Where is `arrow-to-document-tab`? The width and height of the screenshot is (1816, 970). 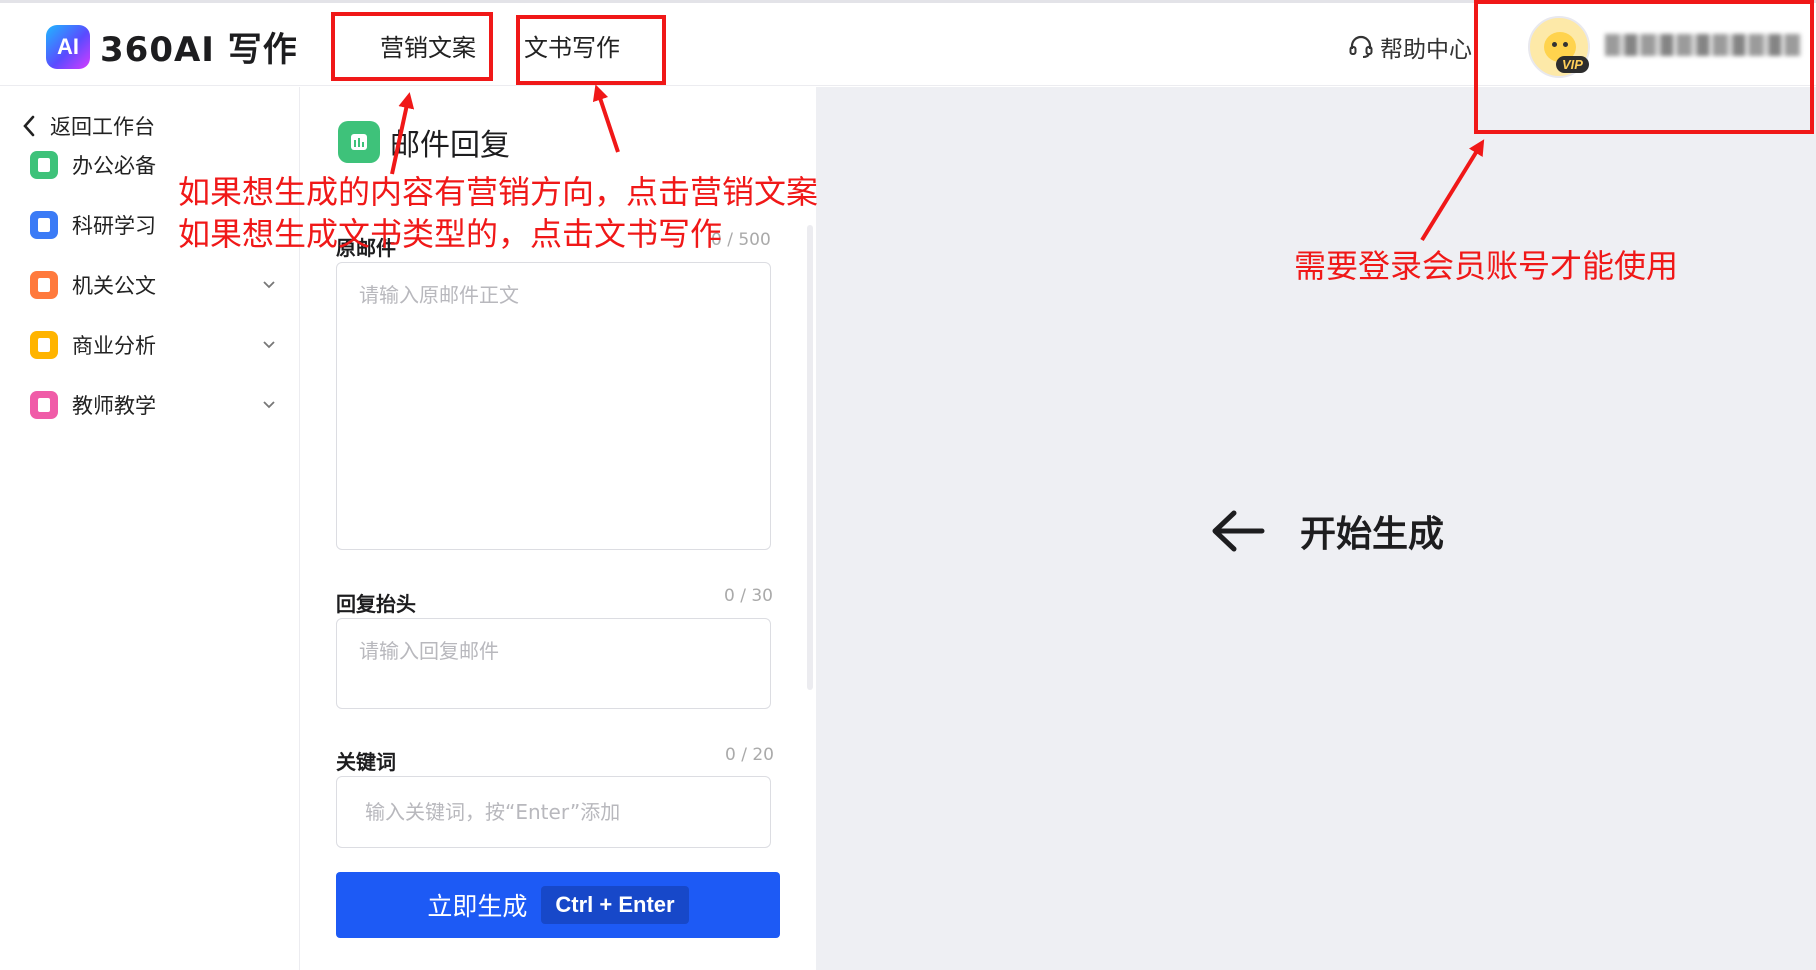
arrow-to-document-tab is located at coordinates (606, 118).